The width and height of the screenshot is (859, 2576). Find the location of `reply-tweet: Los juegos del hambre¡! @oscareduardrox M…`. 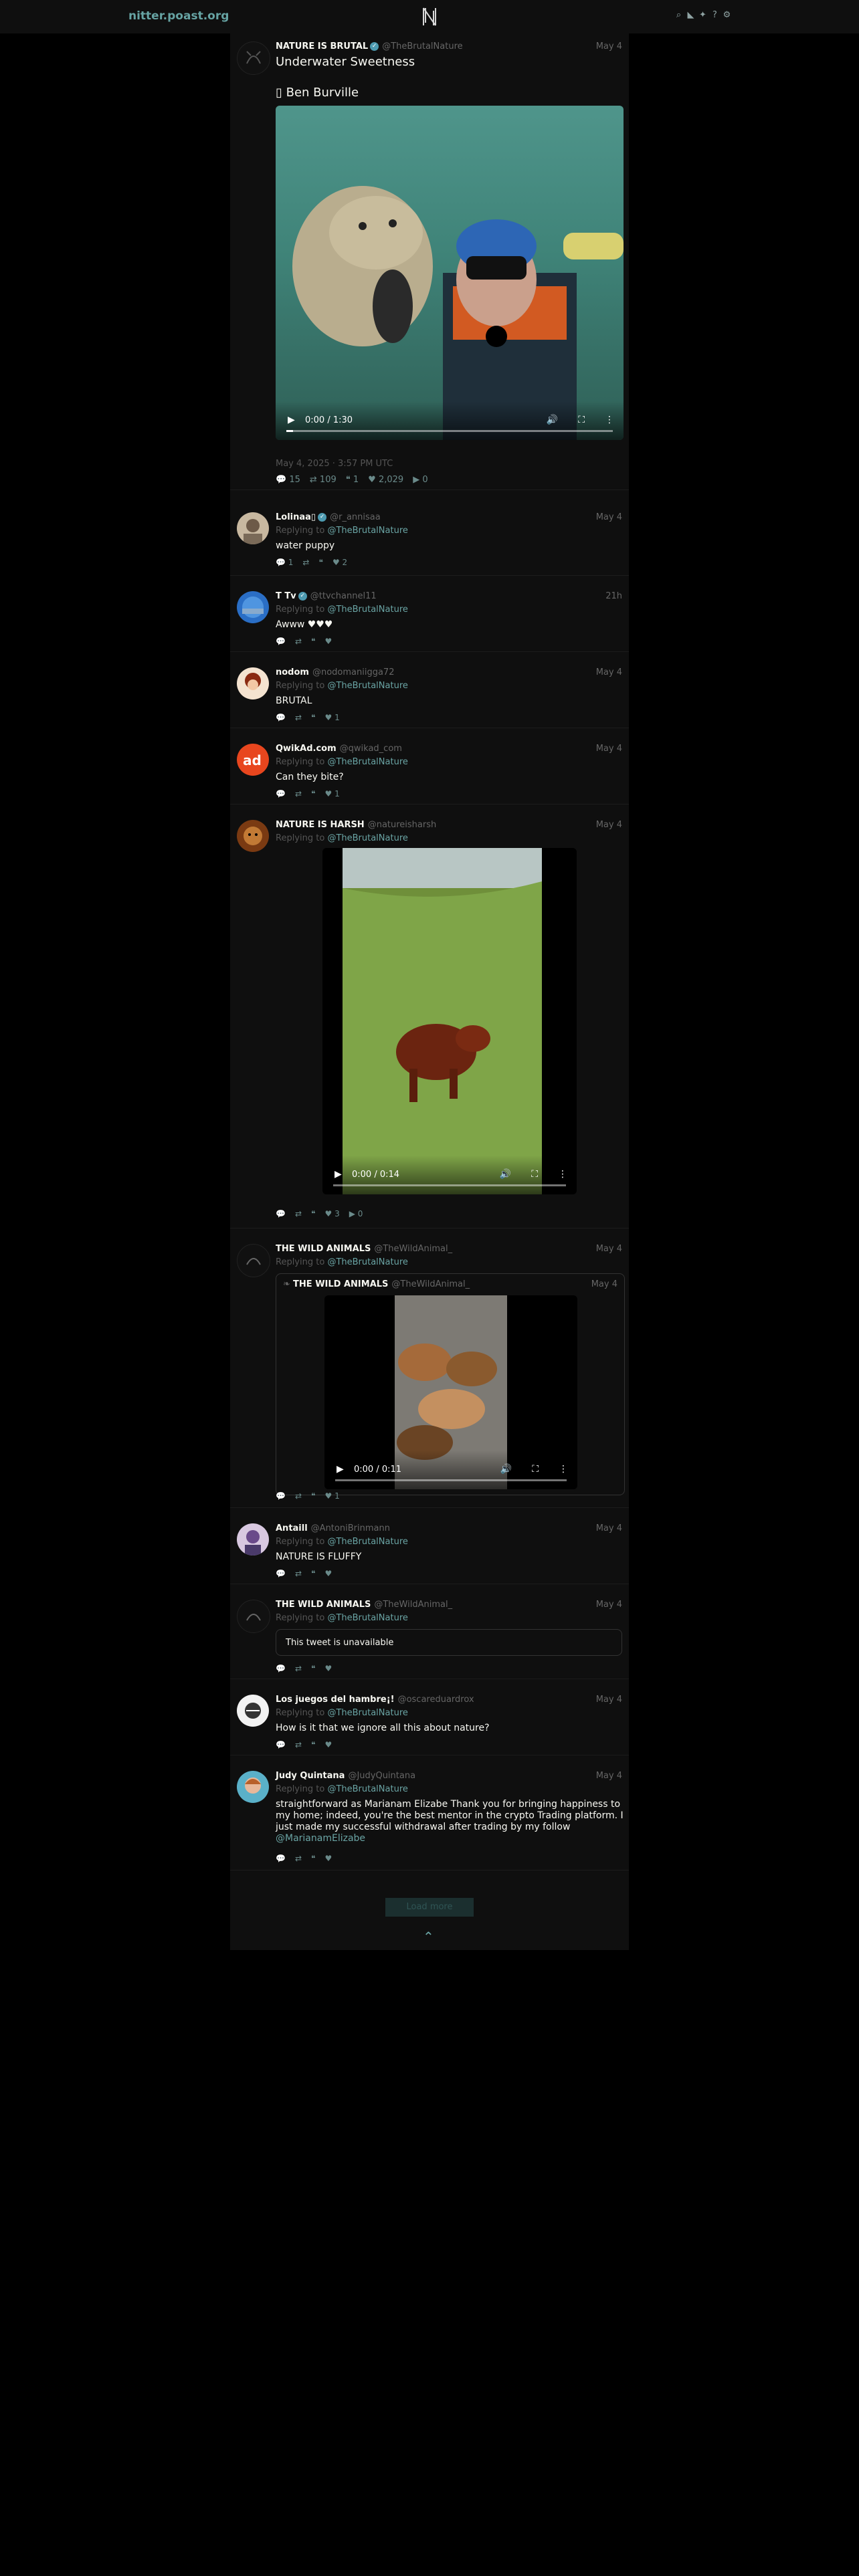

reply-tweet: Los juegos del hambre¡! @oscareduardrox M… is located at coordinates (429, 1717).